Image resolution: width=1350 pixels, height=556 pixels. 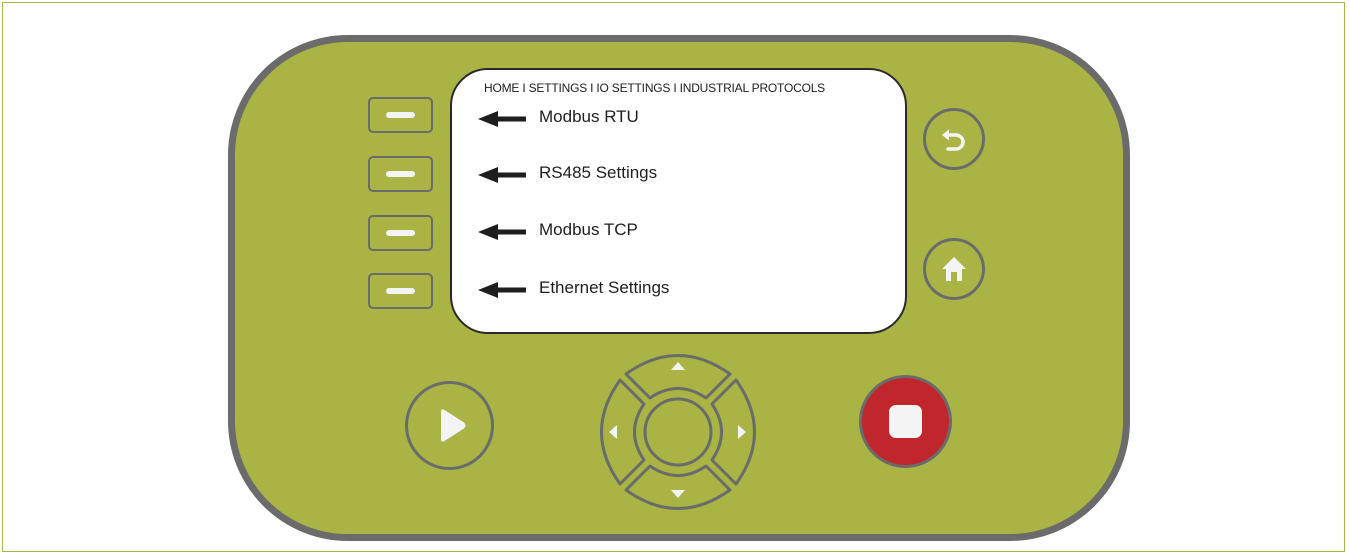 What do you see at coordinates (588, 229) in the screenshot?
I see `menu-item-label: Modbus TCP` at bounding box center [588, 229].